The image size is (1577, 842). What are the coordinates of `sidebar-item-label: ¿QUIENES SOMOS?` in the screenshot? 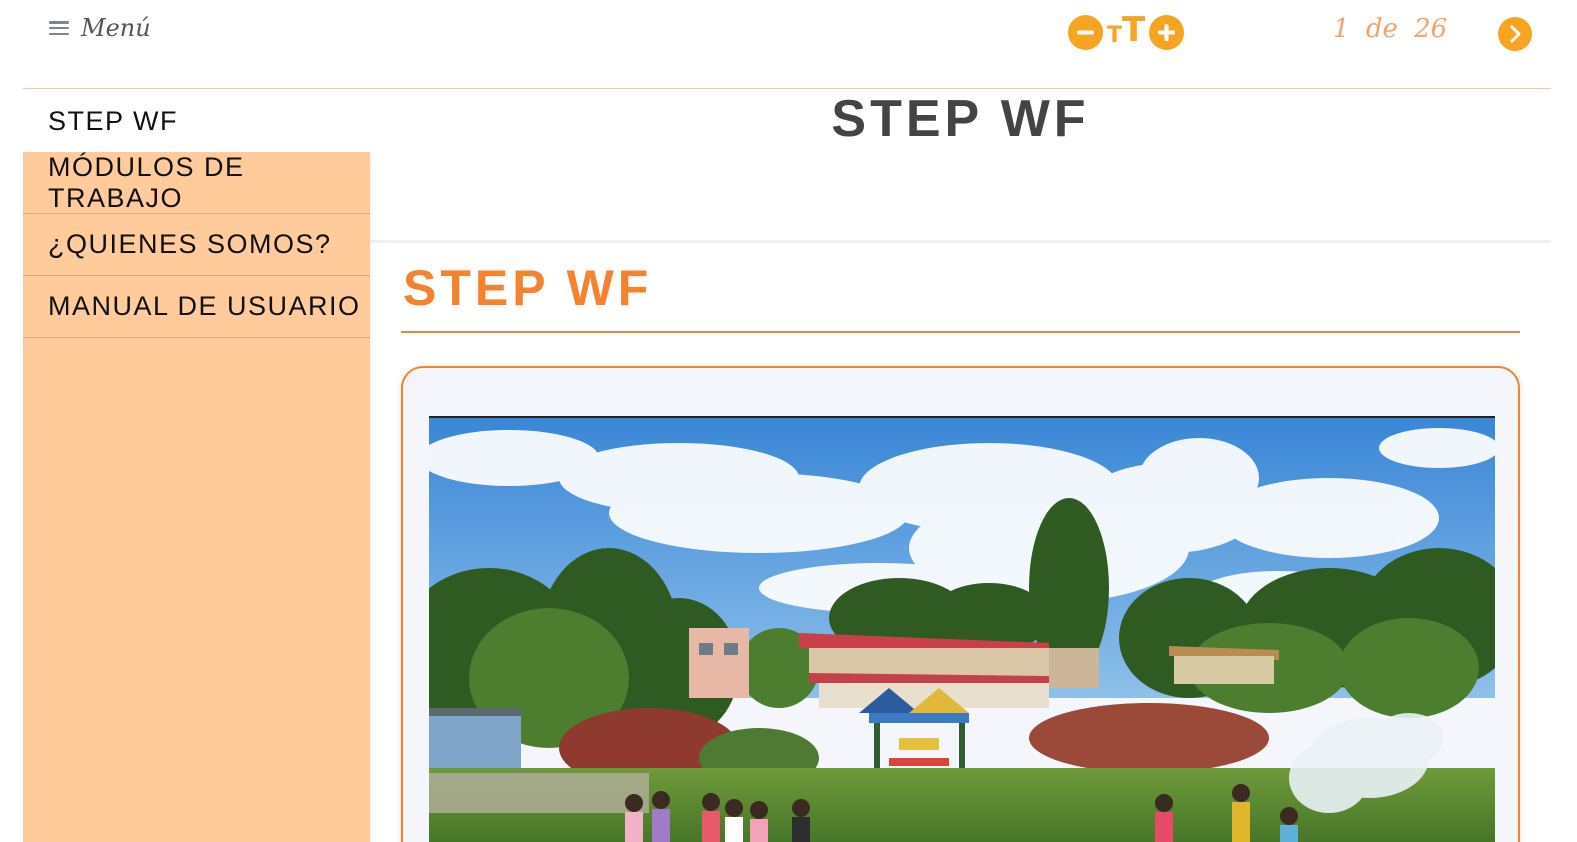 It's located at (190, 244).